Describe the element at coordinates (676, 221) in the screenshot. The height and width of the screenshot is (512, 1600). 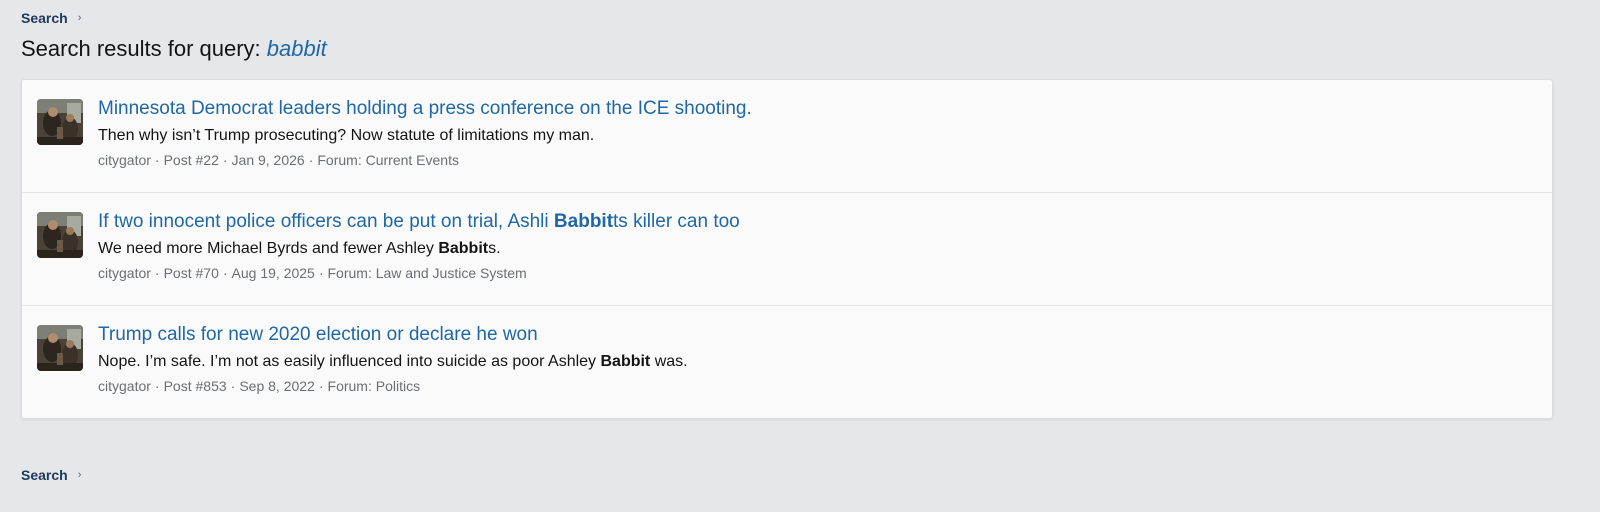
I see `result-title-text-after: ts killer can too` at that location.